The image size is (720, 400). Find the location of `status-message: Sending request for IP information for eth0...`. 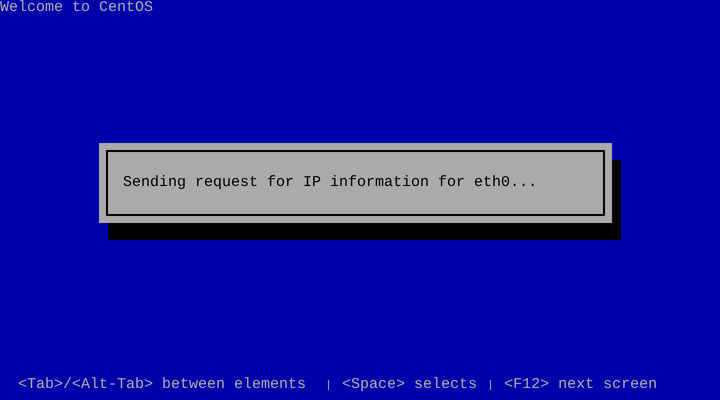

status-message: Sending request for IP information for eth0... is located at coordinates (330, 183).